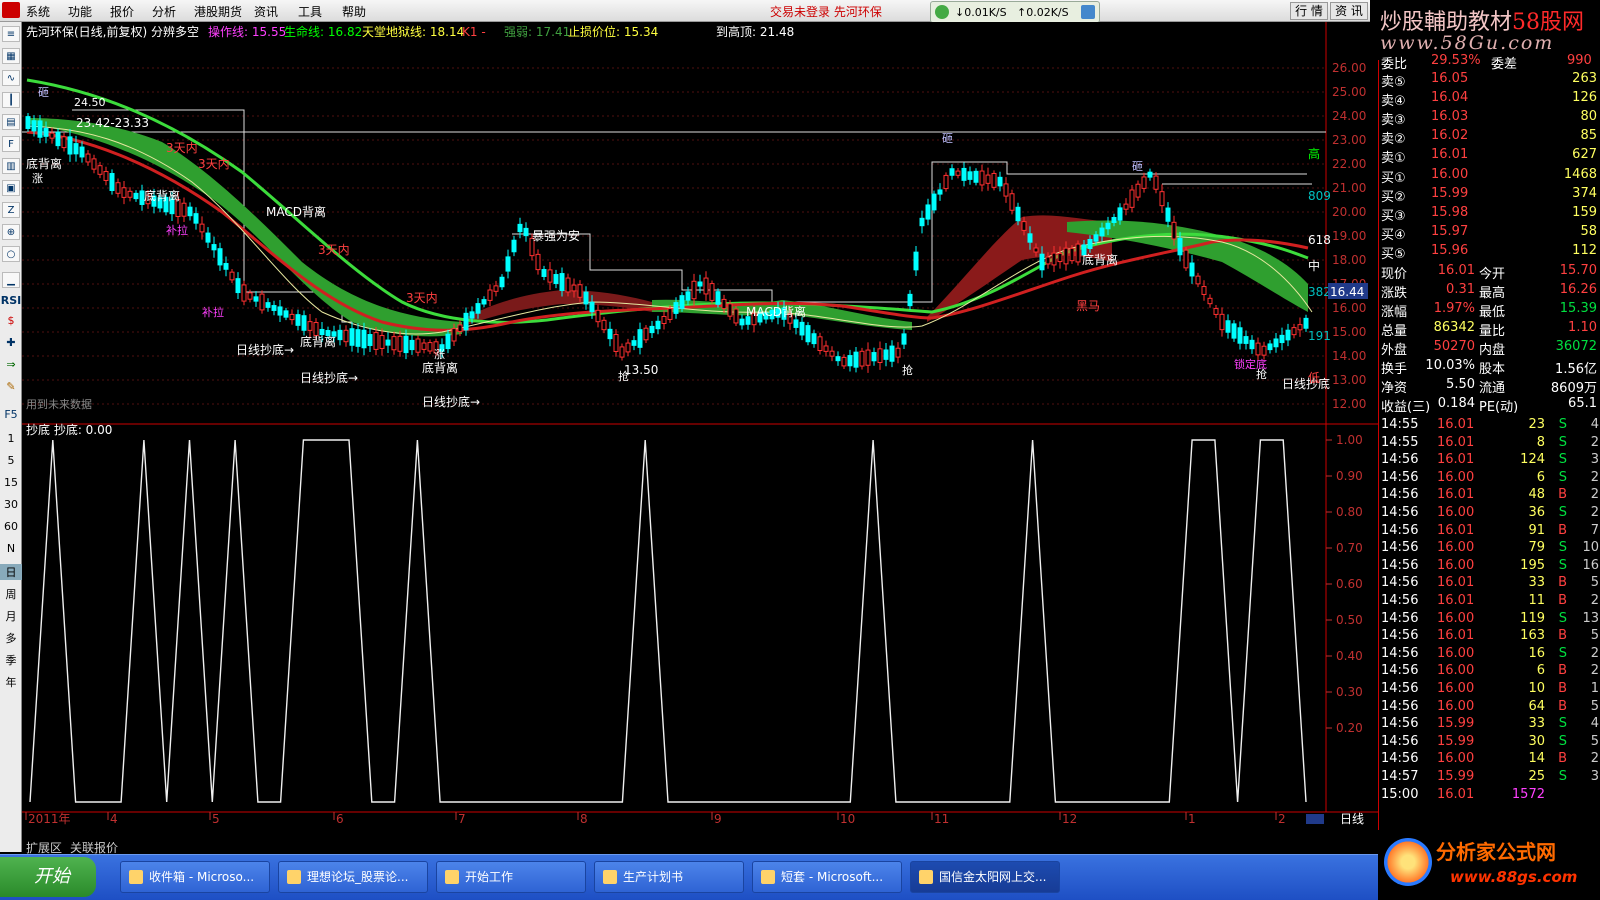 This screenshot has height=900, width=1600. What do you see at coordinates (1088, 12) in the screenshot?
I see `refresh-icon` at bounding box center [1088, 12].